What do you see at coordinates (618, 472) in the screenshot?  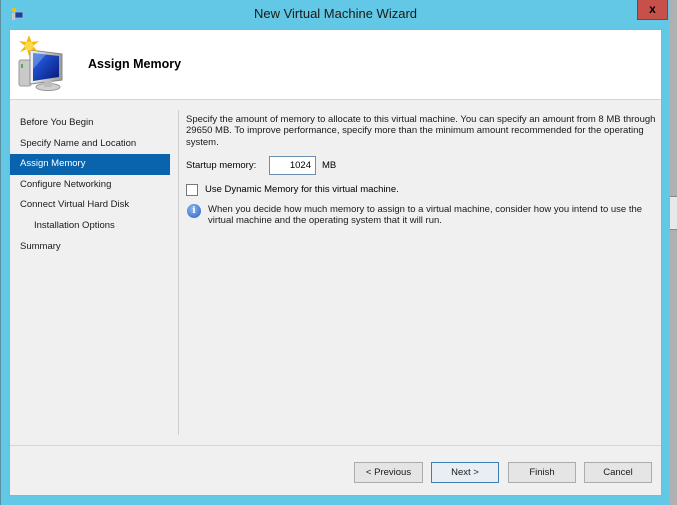 I see `cancel-button: Cancel` at bounding box center [618, 472].